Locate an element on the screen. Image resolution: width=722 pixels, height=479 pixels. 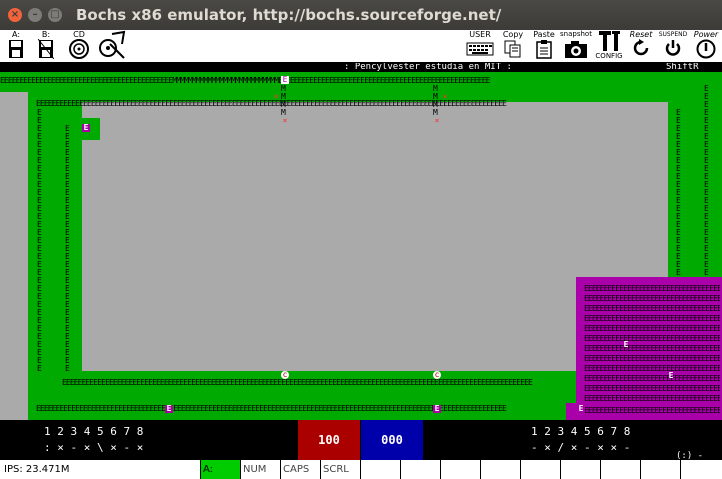
snapshot-label: snapshot is located at coordinates (576, 34).